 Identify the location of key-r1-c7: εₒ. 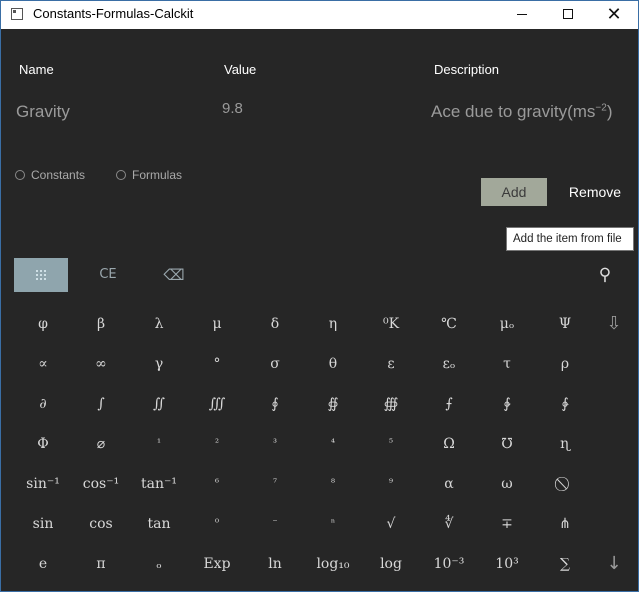
(449, 364).